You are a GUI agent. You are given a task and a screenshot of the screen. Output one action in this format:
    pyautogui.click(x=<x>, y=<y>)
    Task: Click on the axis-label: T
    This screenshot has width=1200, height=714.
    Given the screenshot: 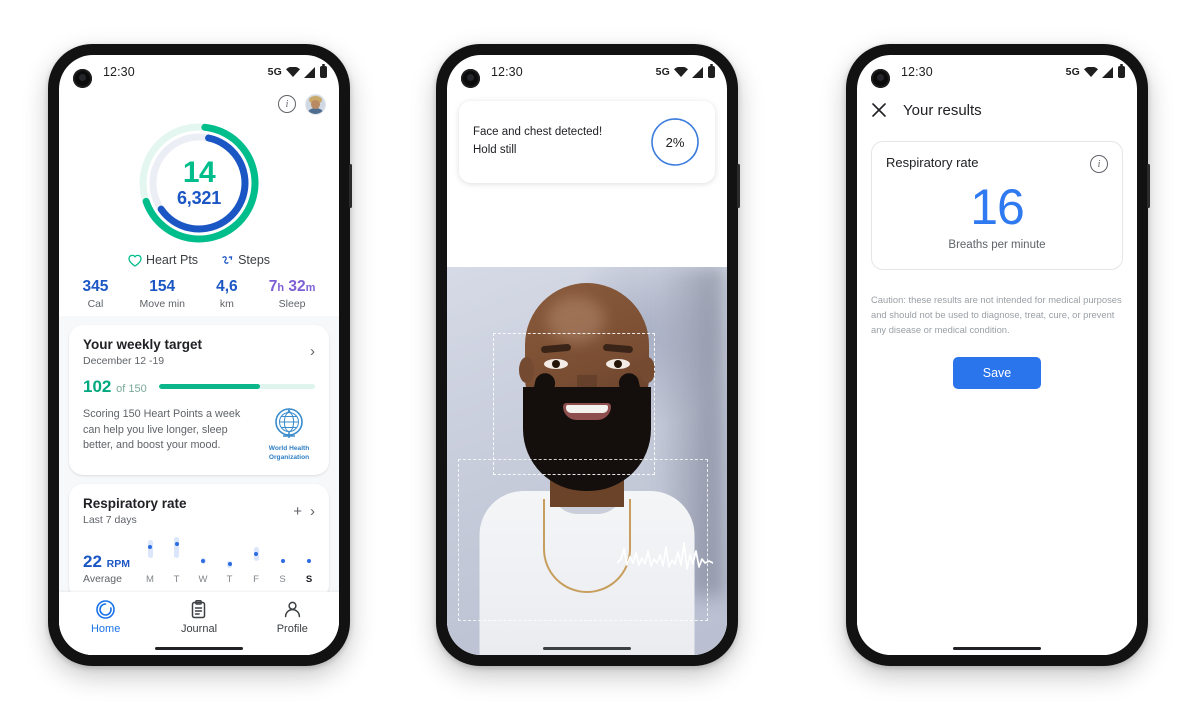 What is the action you would take?
    pyautogui.click(x=229, y=580)
    